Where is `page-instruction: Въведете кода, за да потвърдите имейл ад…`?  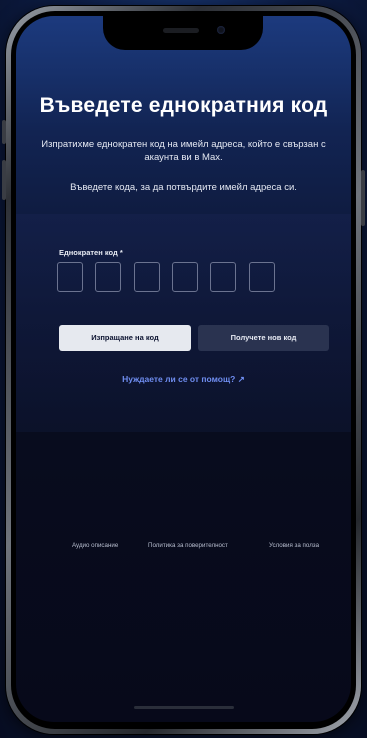
page-instruction: Въведете кода, за да потвърдите имейл ад… is located at coordinates (183, 187).